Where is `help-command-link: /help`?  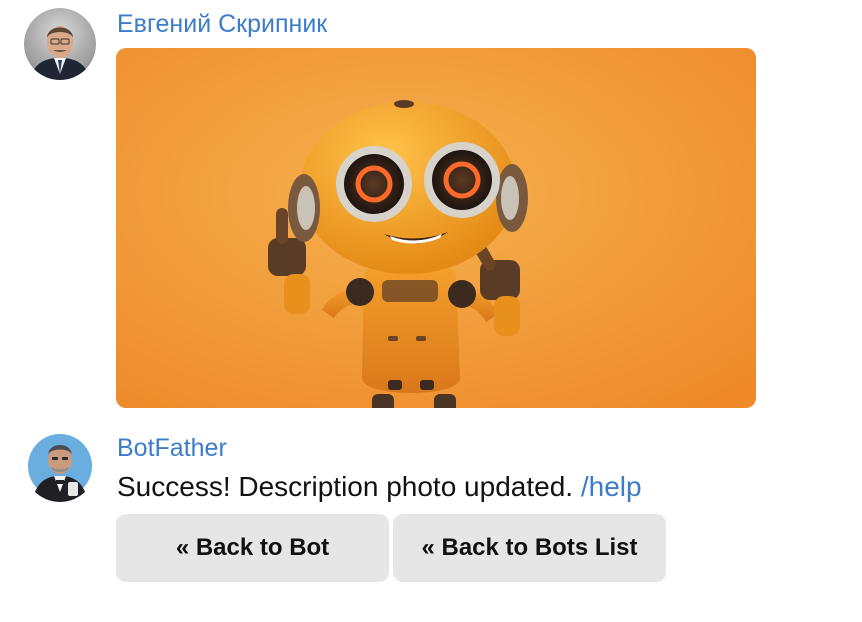
help-command-link: /help is located at coordinates (611, 486).